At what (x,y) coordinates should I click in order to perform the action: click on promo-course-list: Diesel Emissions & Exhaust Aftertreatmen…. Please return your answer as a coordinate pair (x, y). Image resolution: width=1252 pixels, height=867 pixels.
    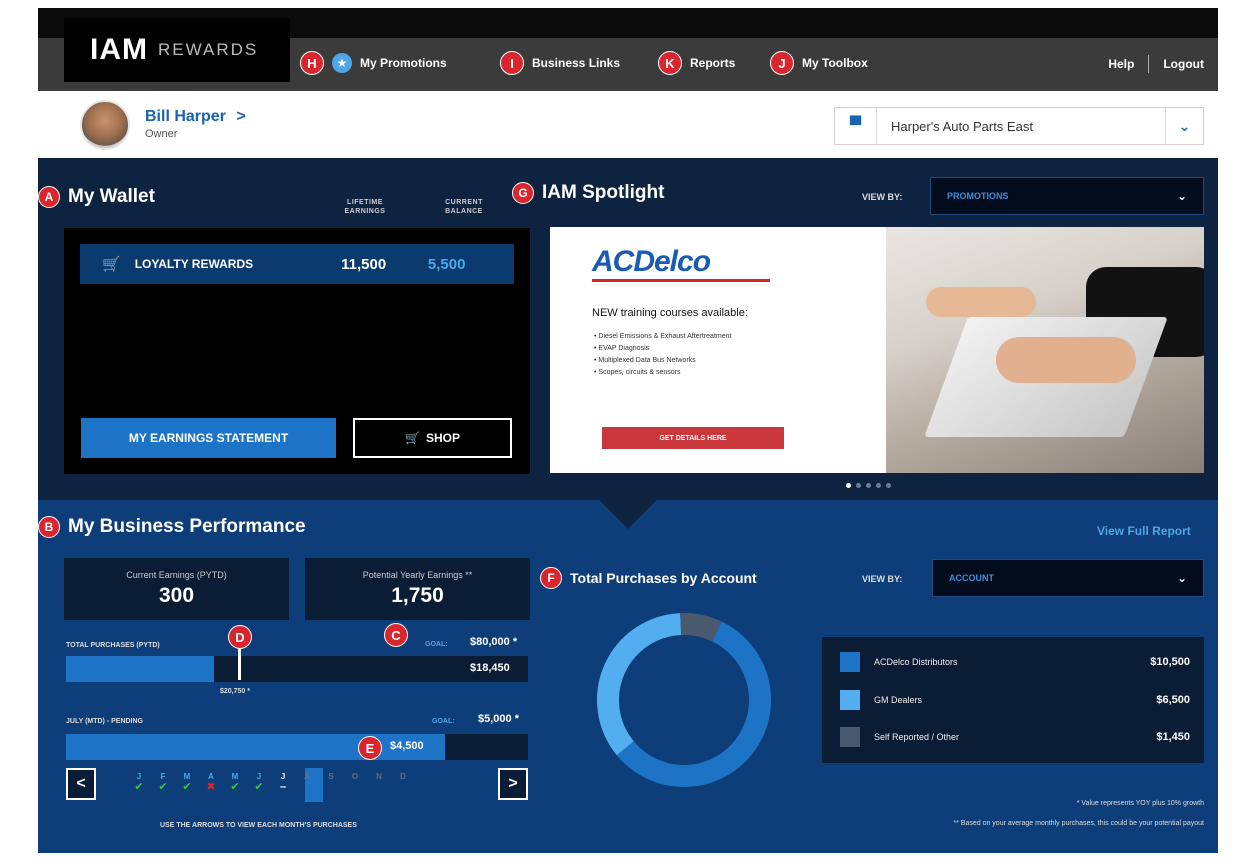
    Looking at the image, I should click on (662, 355).